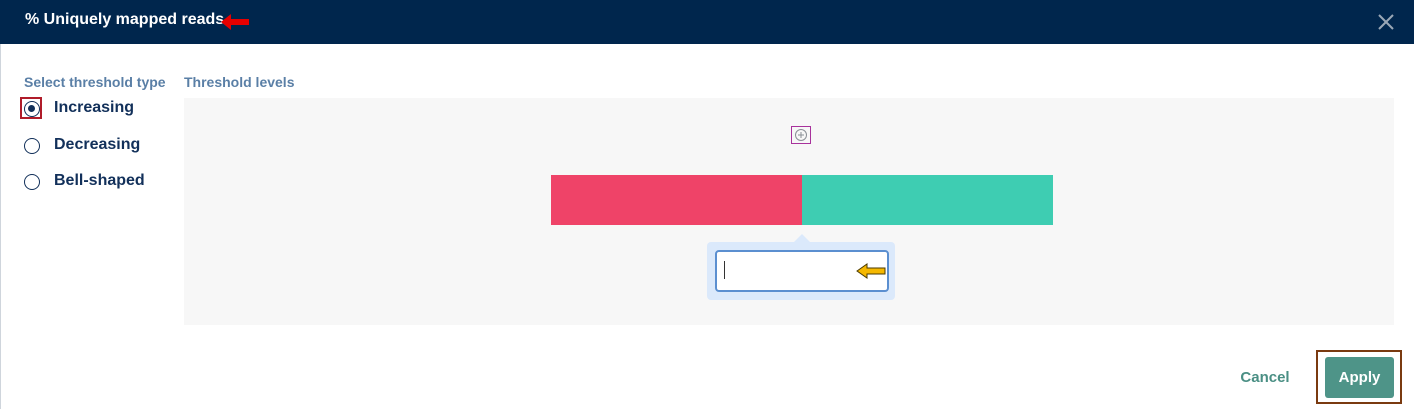 The height and width of the screenshot is (409, 1414). I want to click on threshold-type-label: Select threshold type, so click(95, 82).